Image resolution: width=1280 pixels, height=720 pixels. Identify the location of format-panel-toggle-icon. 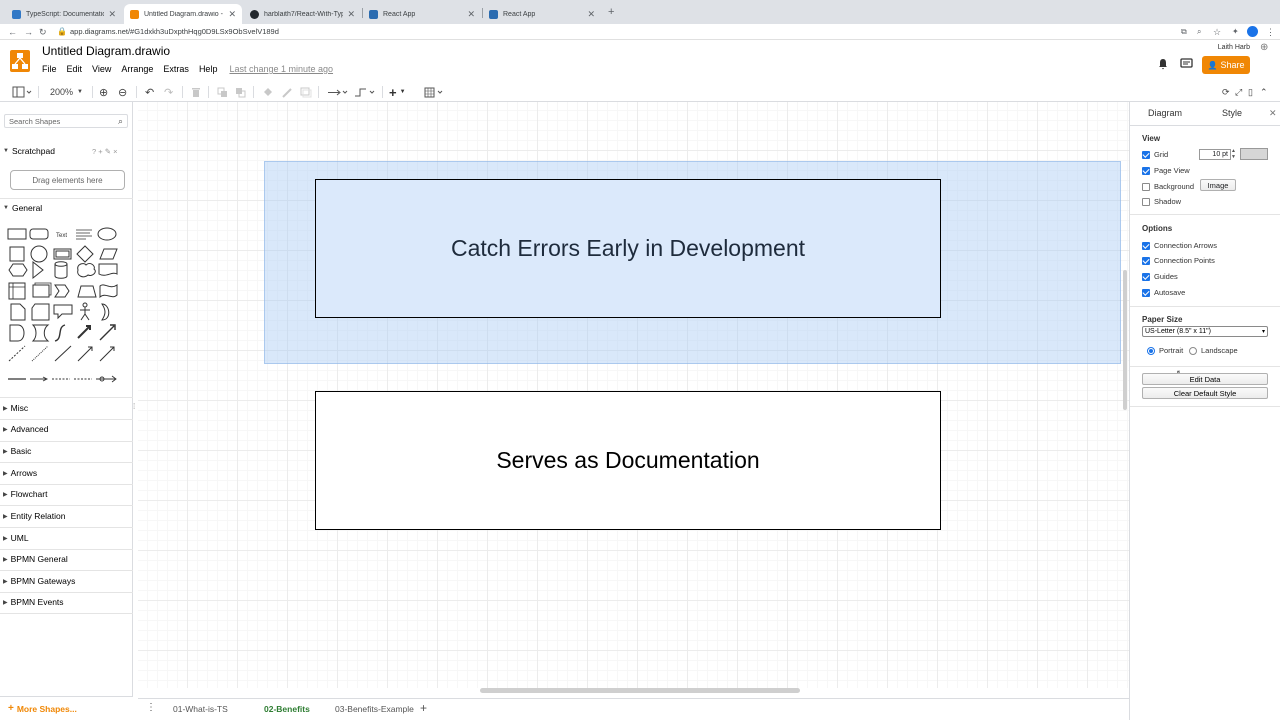
(22, 92).